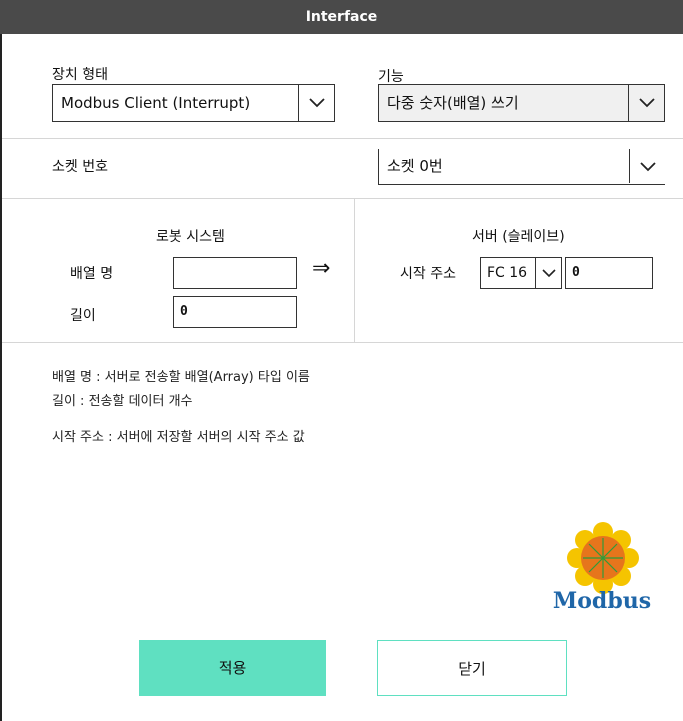 Image resolution: width=683 pixels, height=721 pixels. I want to click on server-header: 서버 (슬레이브), so click(518, 237).